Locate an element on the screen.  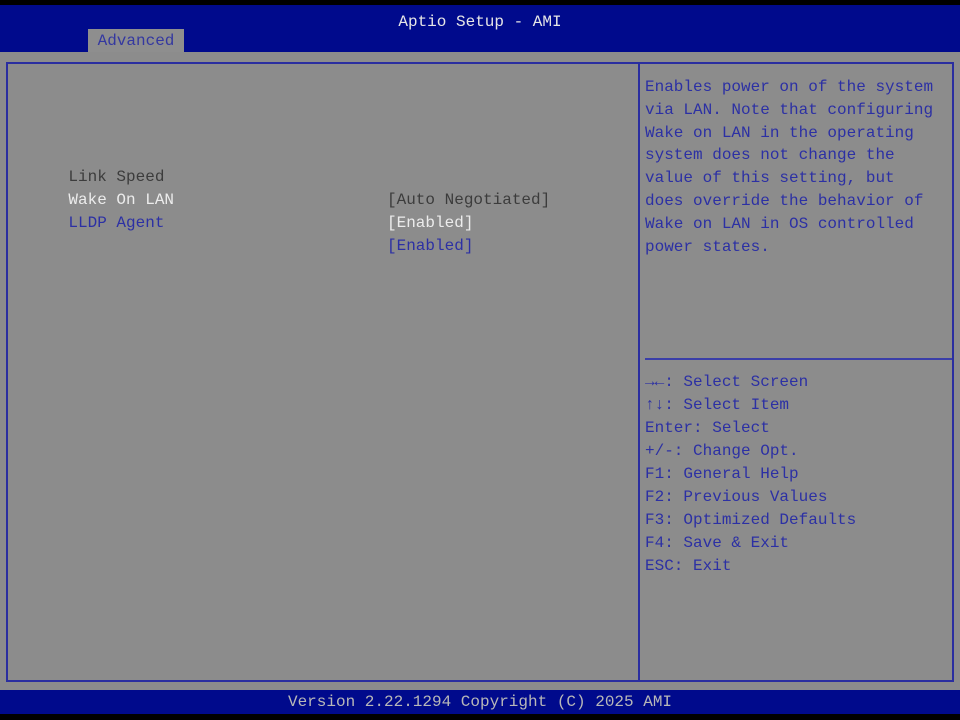
setting-lldp-agent: LLDP Agent [Enabled] is located at coordinates (251, 222).